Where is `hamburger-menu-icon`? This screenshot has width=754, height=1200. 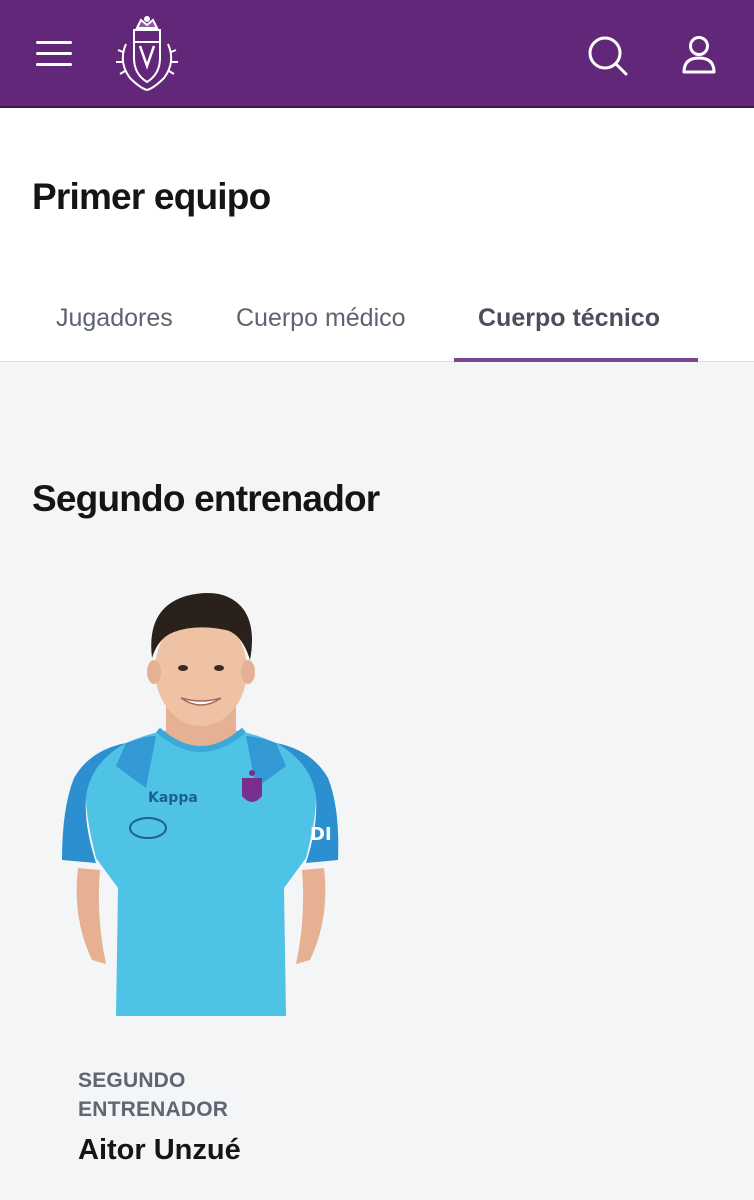
hamburger-menu-icon is located at coordinates (54, 54).